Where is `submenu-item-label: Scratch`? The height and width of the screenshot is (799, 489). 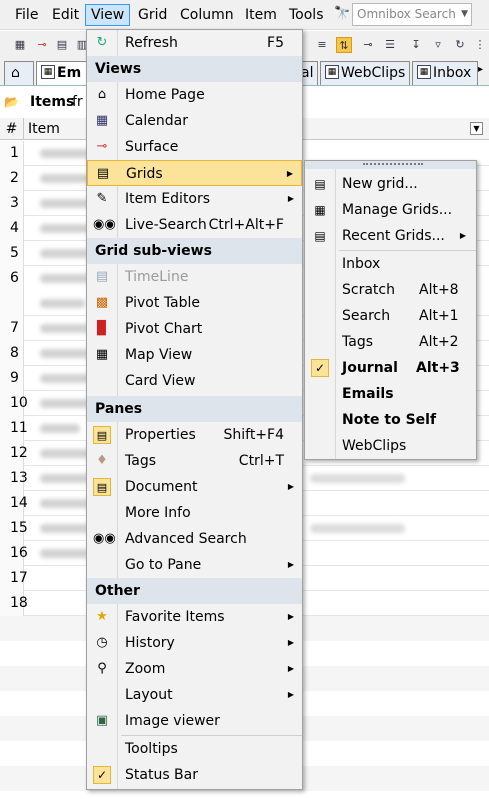 submenu-item-label: Scratch is located at coordinates (368, 290).